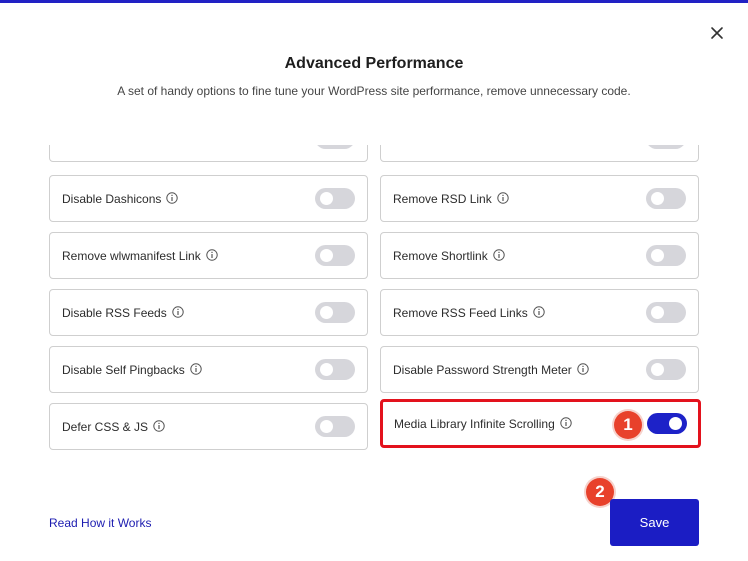 This screenshot has height=561, width=748. What do you see at coordinates (482, 369) in the screenshot?
I see `option-label: Disable Password Strength Meter` at bounding box center [482, 369].